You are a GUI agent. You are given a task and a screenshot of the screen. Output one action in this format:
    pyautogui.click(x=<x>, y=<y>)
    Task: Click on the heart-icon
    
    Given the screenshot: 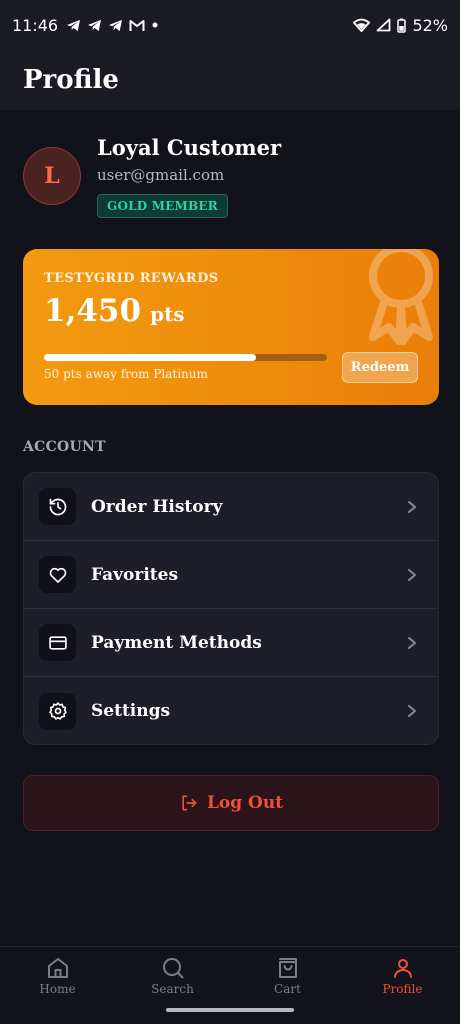 What is the action you would take?
    pyautogui.click(x=57, y=574)
    